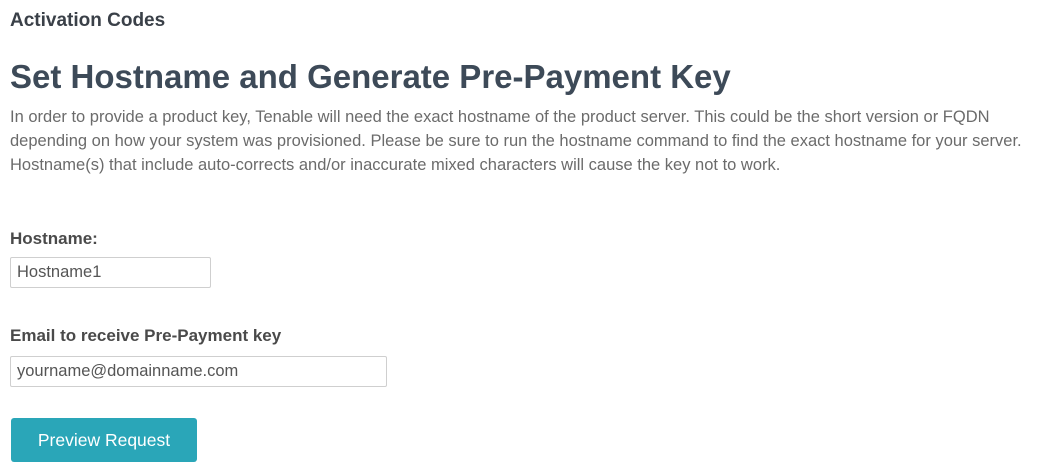  I want to click on hostname-input, so click(110, 272).